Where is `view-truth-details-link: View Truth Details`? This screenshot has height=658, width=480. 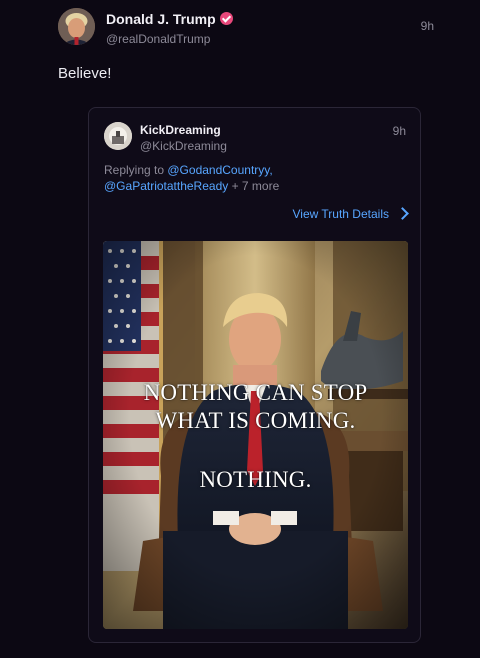 view-truth-details-link: View Truth Details is located at coordinates (351, 213).